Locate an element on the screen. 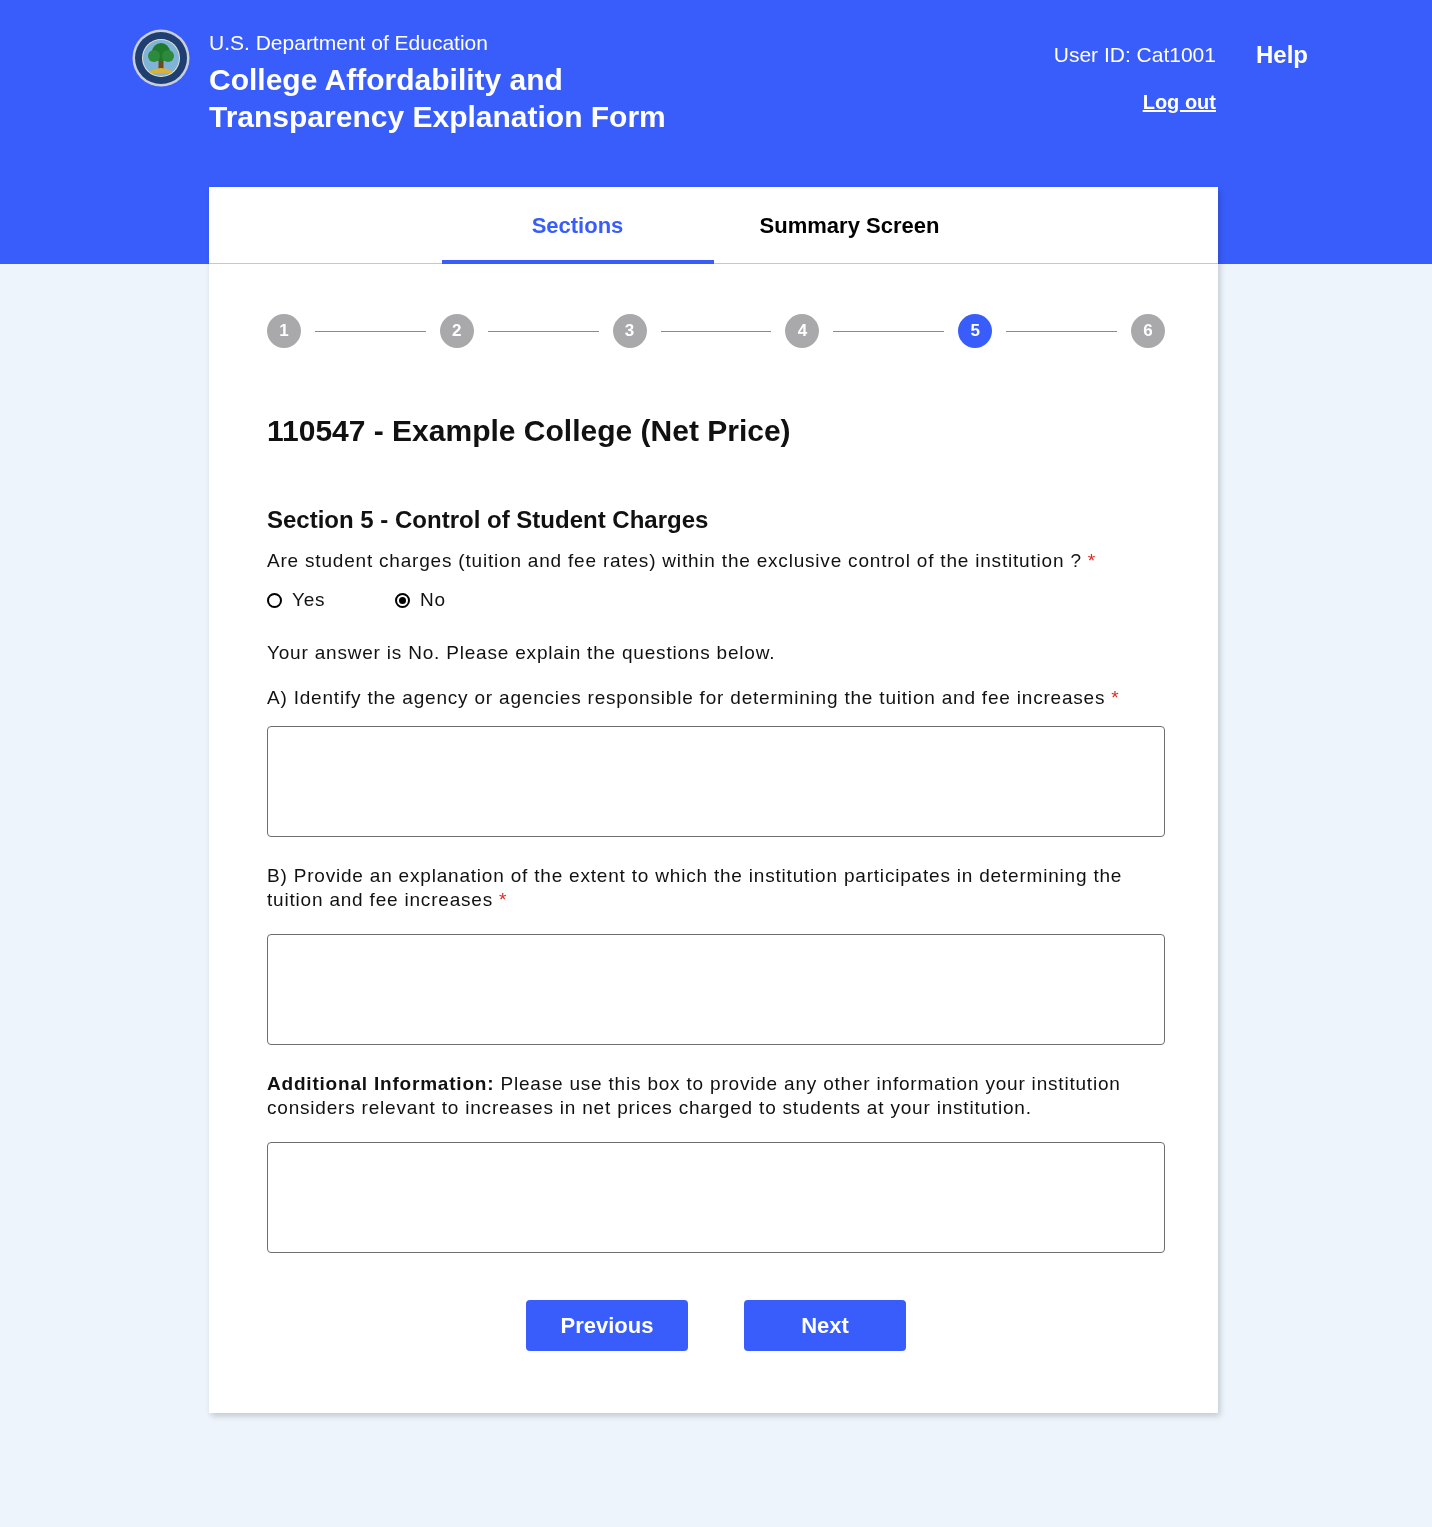  form-title: College Affordability and Transparency Explanation Form is located at coordinates (438, 98).